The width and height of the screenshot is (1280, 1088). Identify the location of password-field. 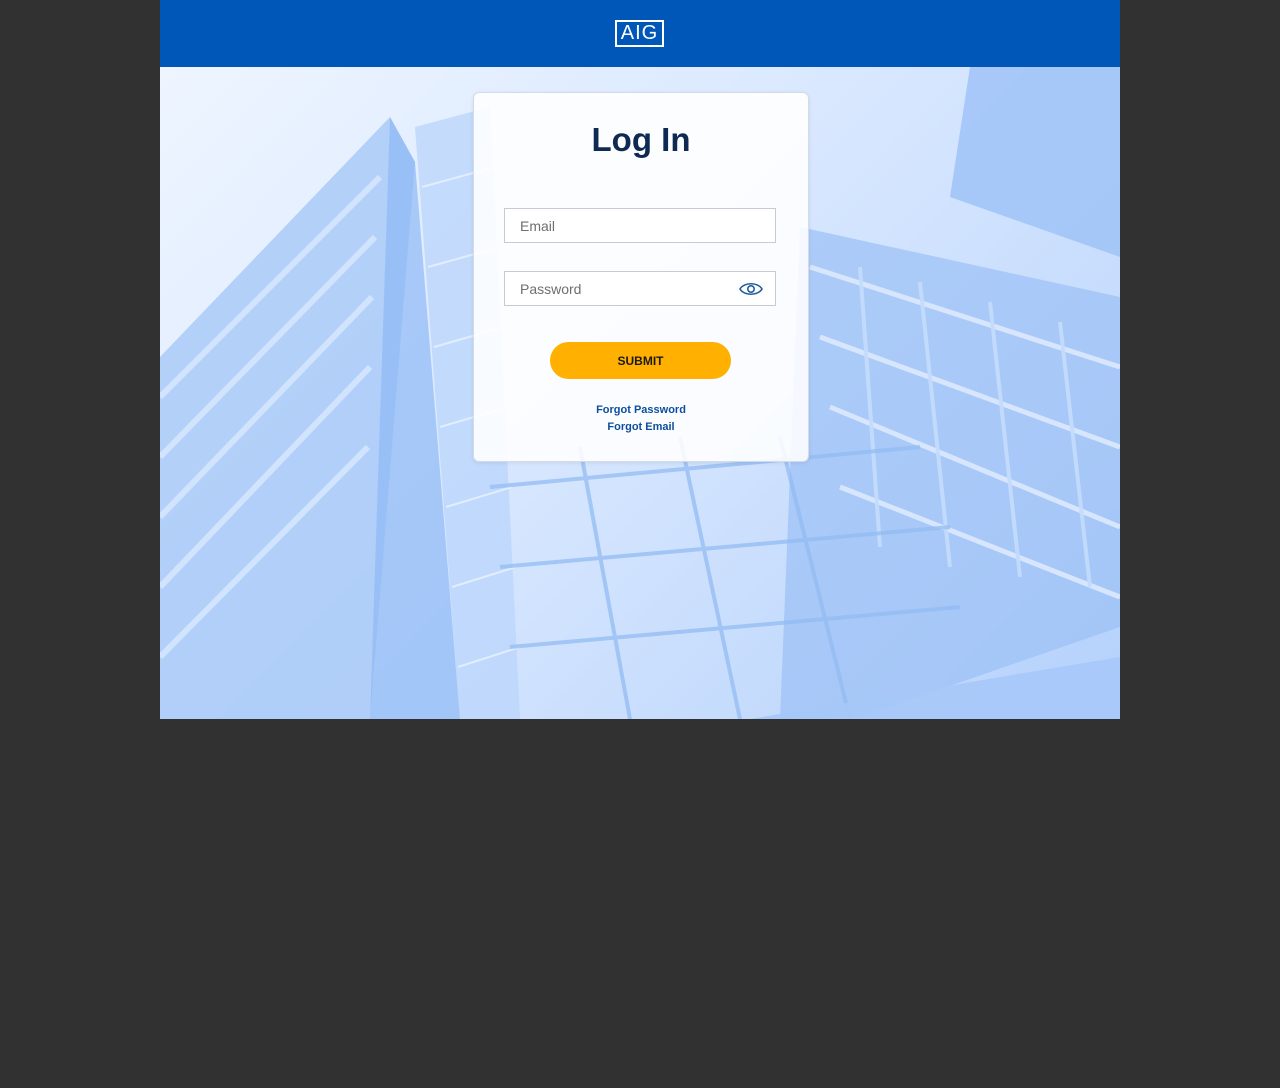
(640, 288).